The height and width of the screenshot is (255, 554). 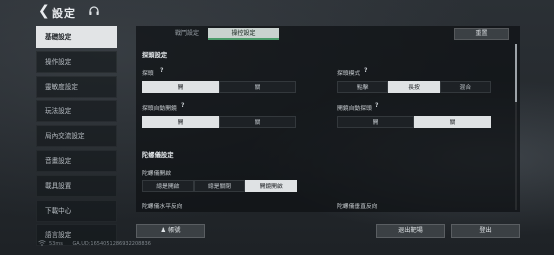 I want to click on top-bar: ❮ 設定, so click(x=277, y=12).